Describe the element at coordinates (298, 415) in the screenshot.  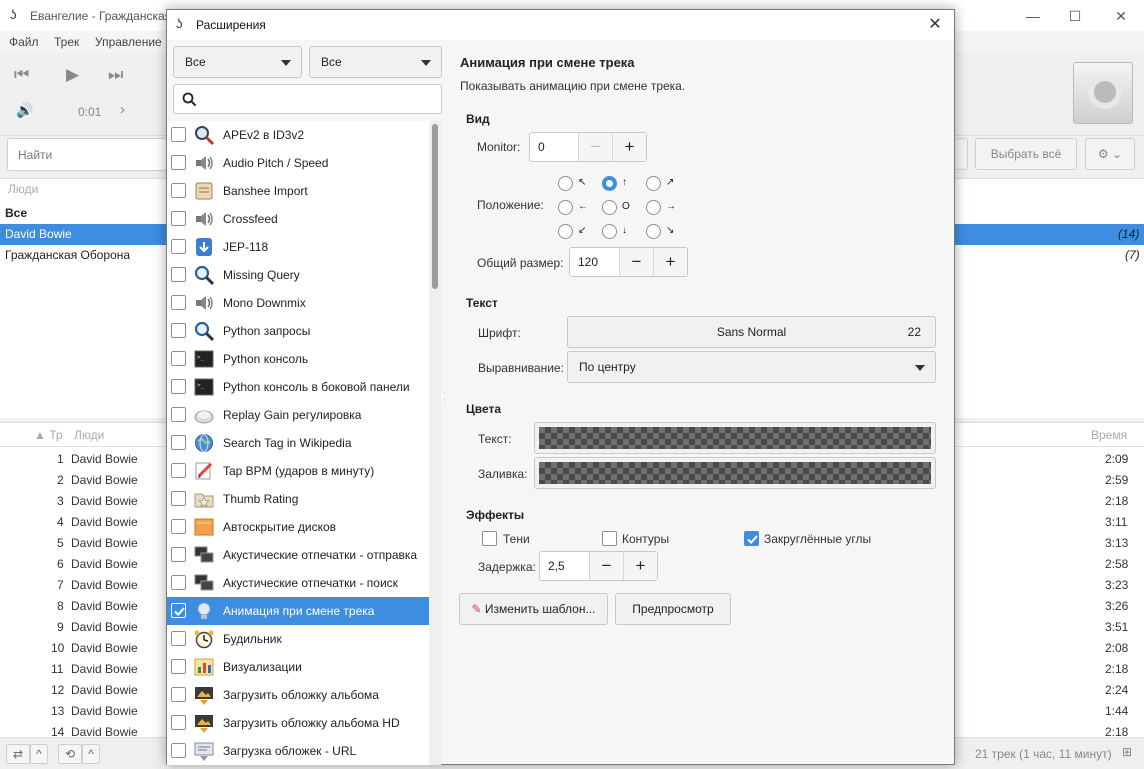
I see `extension-row: Replay Gain регулировка` at that location.